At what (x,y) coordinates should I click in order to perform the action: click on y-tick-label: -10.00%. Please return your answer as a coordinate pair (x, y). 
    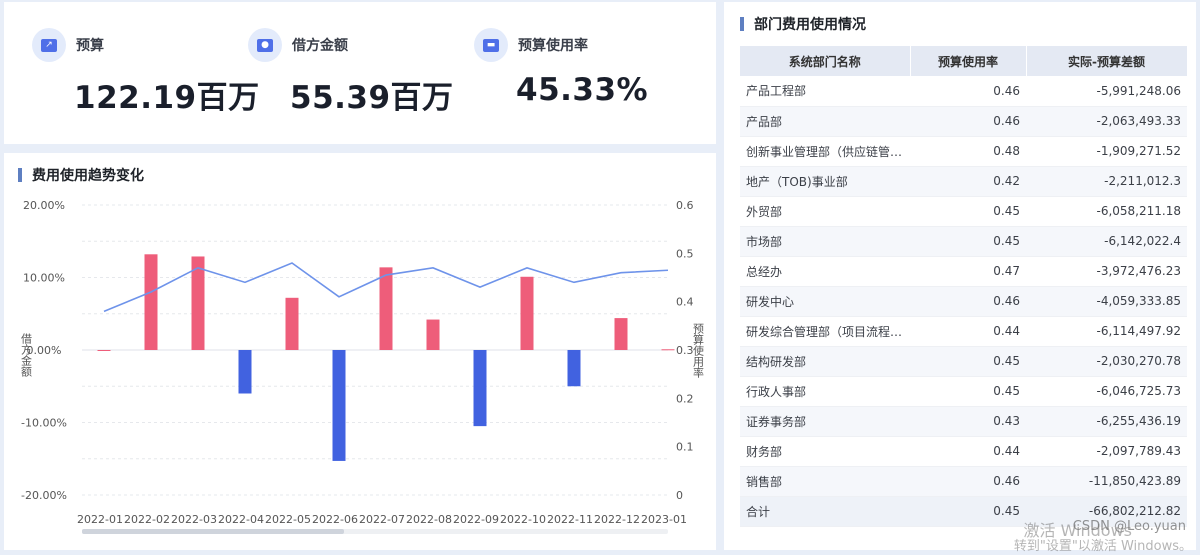
    Looking at the image, I should click on (44, 423).